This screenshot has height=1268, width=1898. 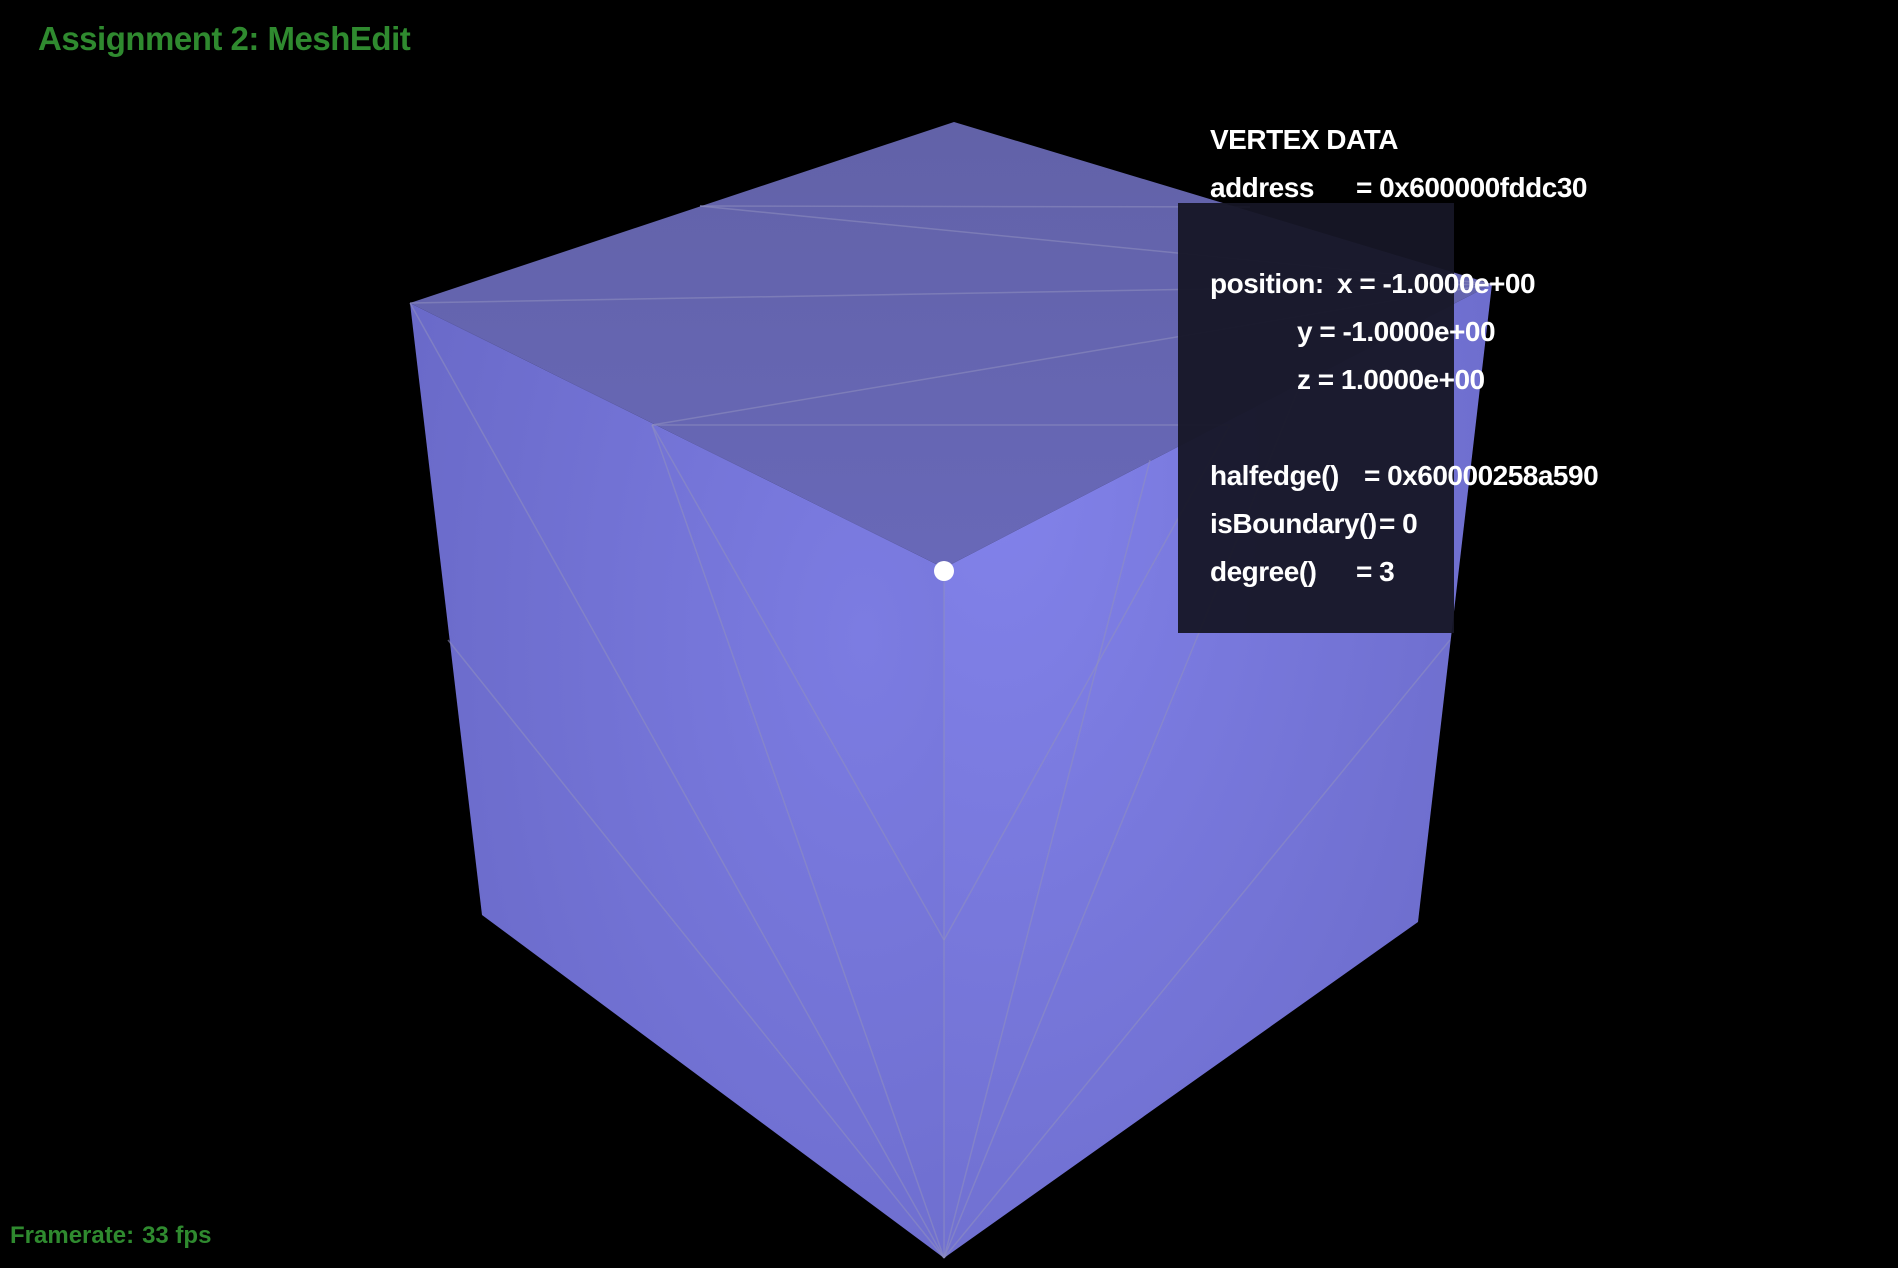 I want to click on halfedge-label: halfedge(), so click(x=1274, y=475).